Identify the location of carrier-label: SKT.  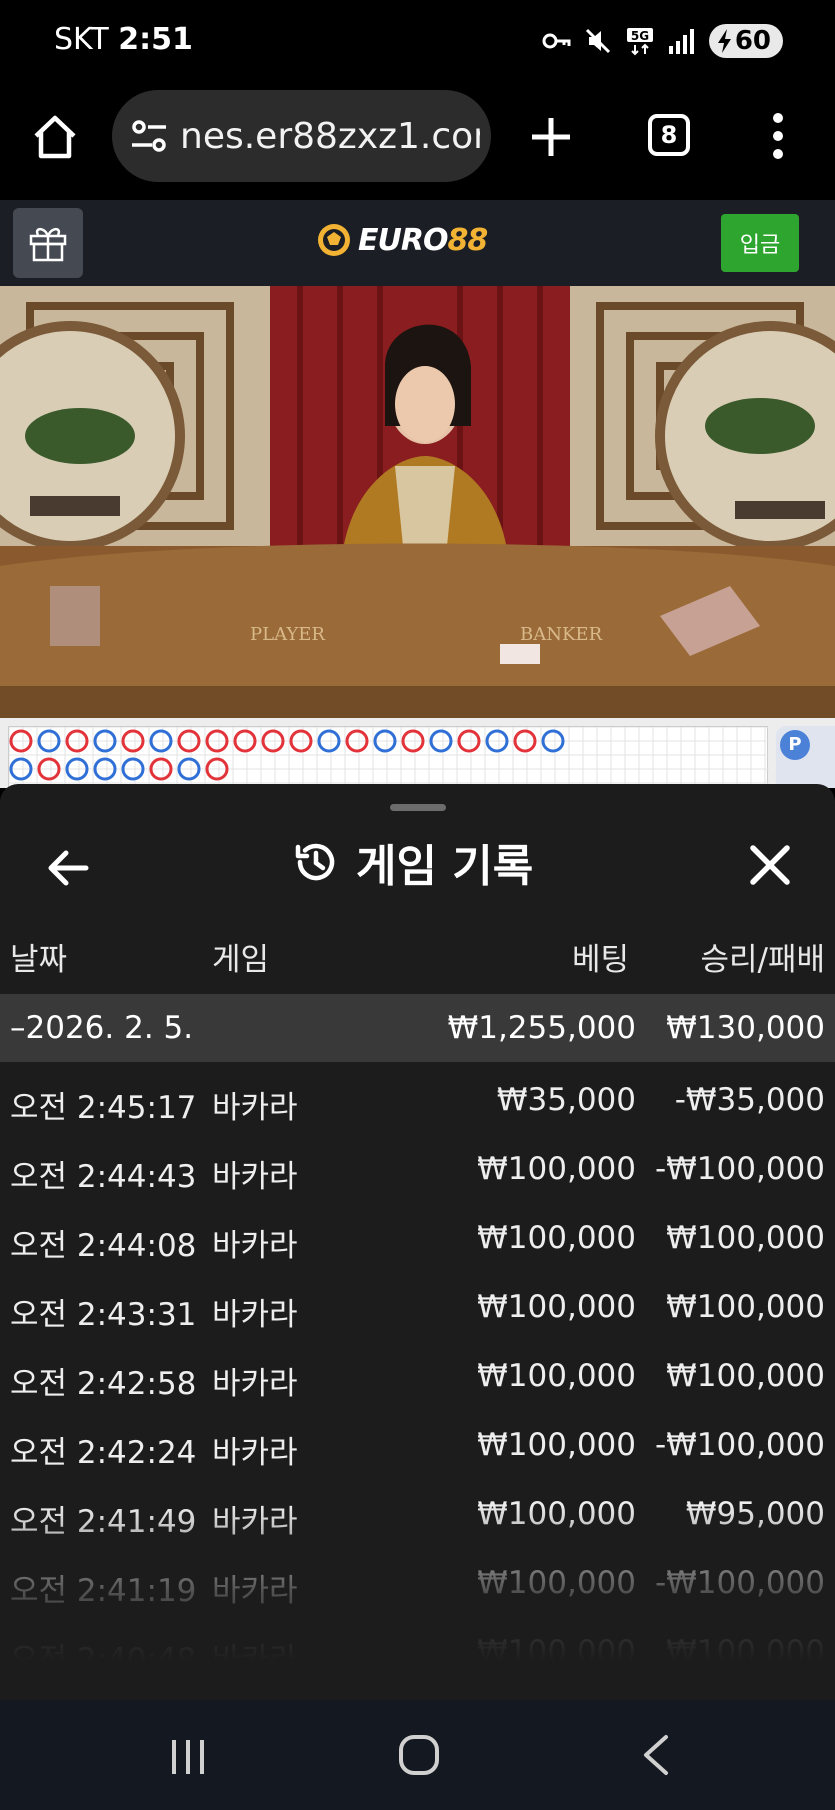
(81, 39).